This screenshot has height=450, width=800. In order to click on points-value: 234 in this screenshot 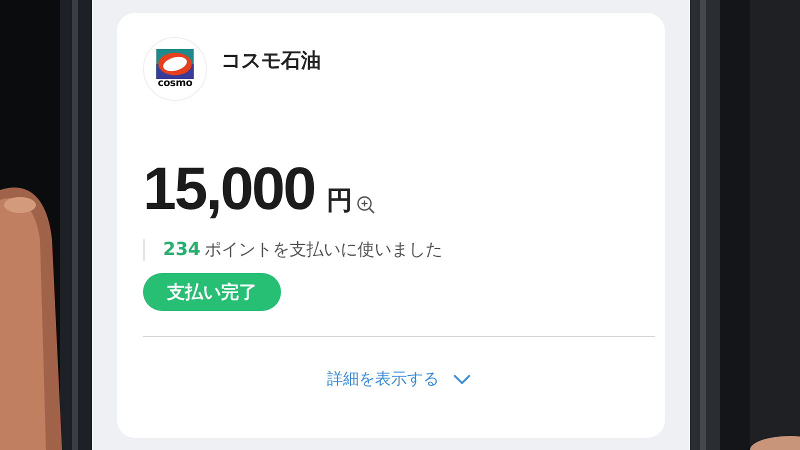, I will do `click(182, 250)`.